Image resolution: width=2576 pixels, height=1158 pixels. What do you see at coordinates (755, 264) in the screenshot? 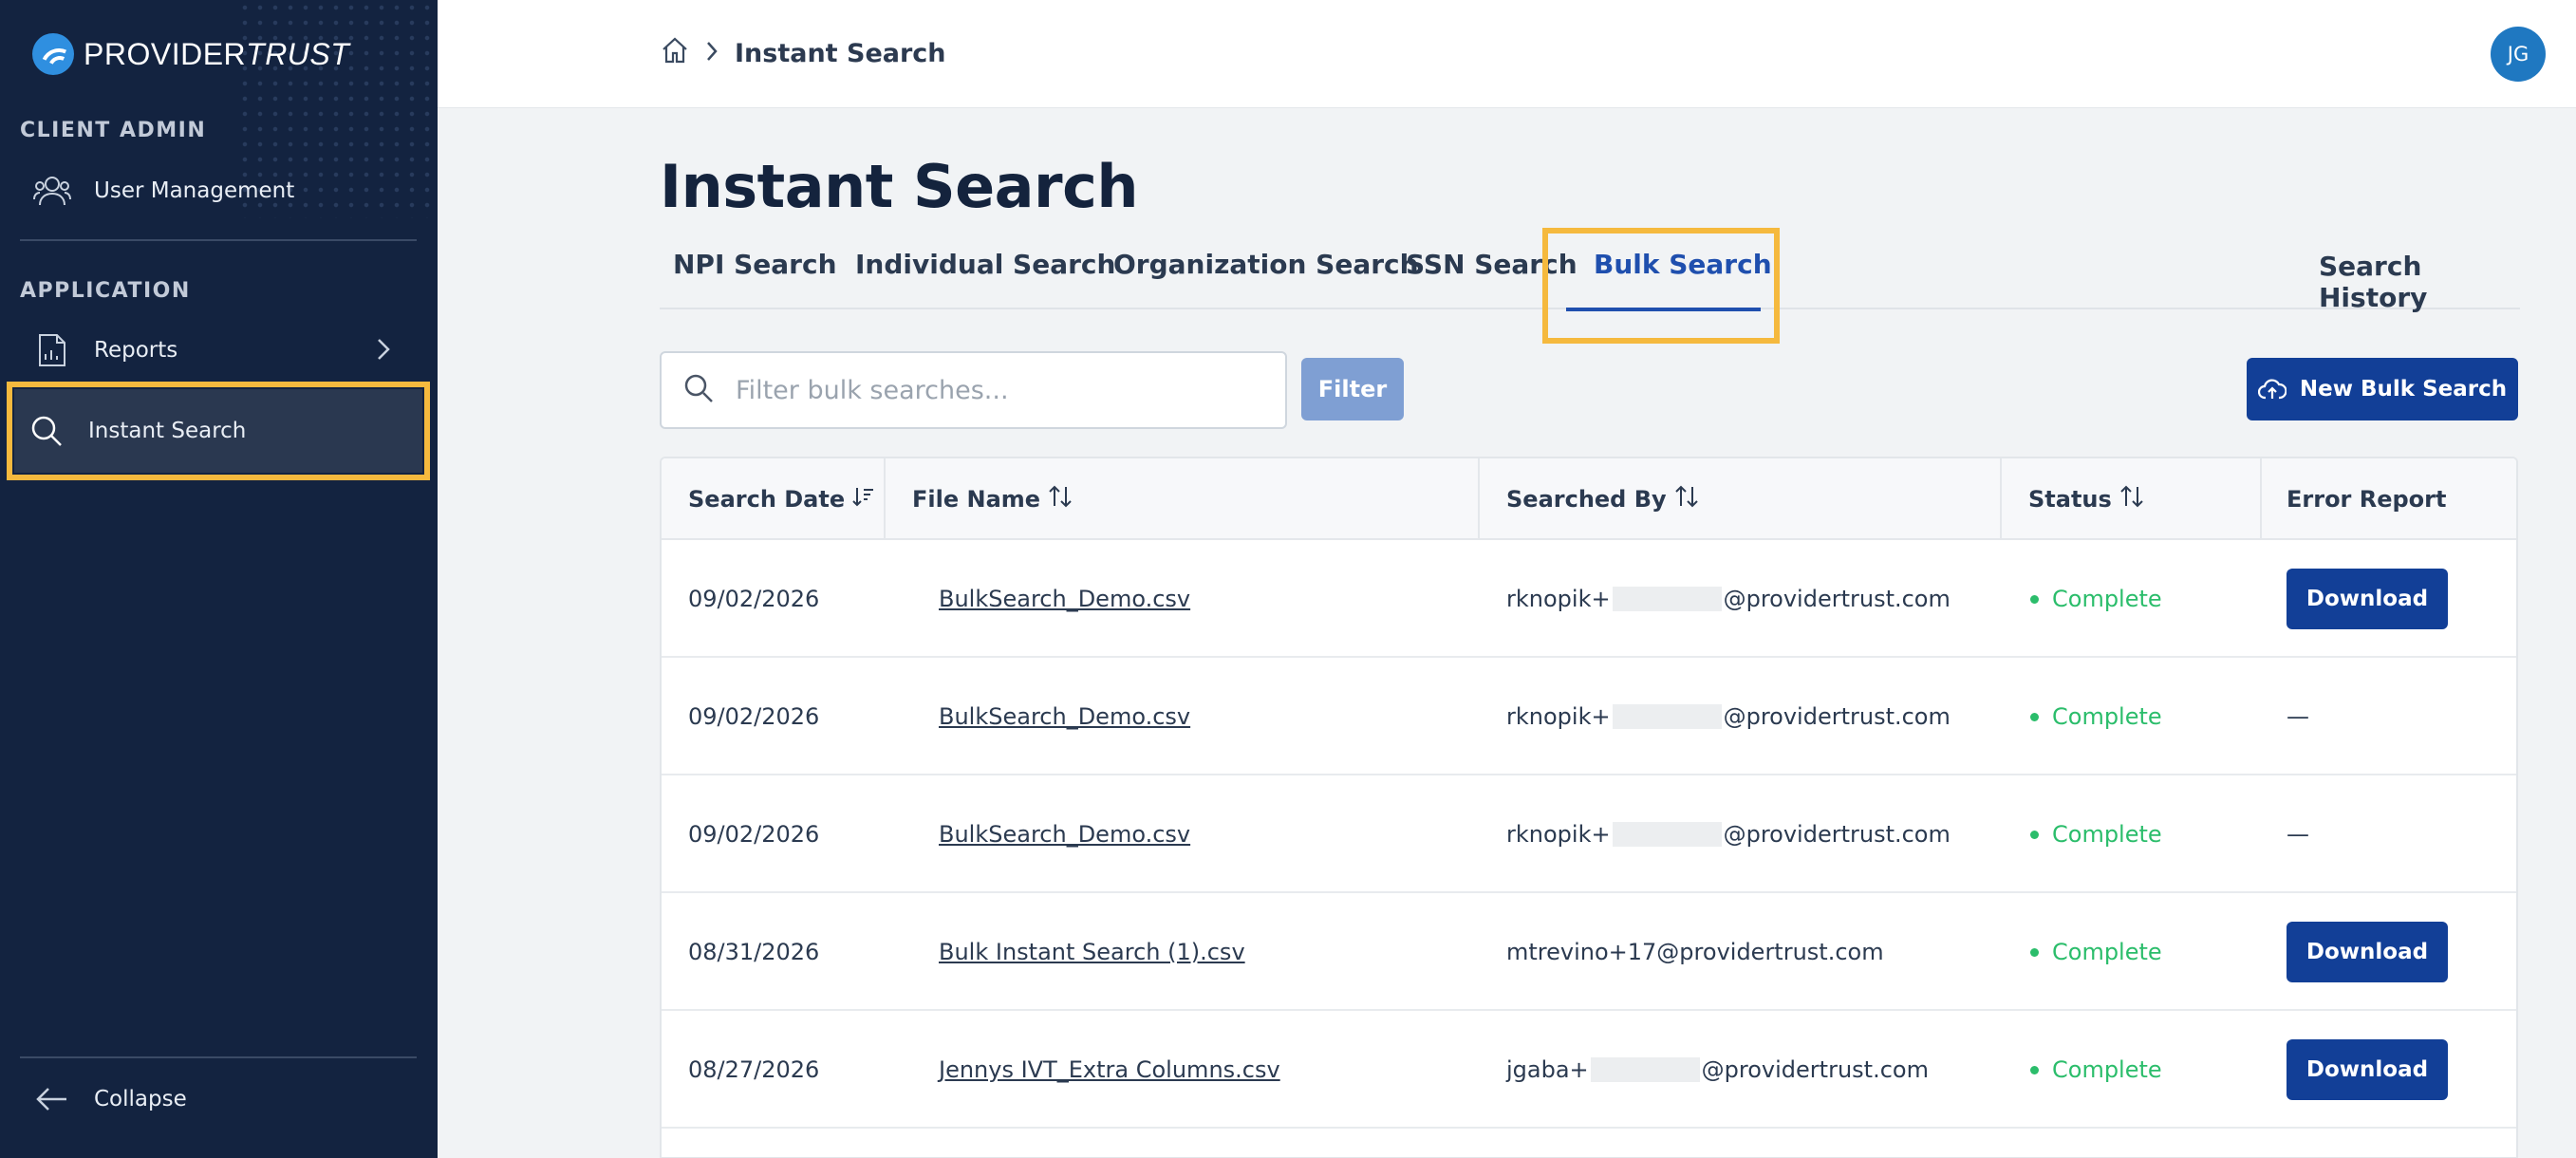
I see `tab-npi-search: NPI Search` at bounding box center [755, 264].